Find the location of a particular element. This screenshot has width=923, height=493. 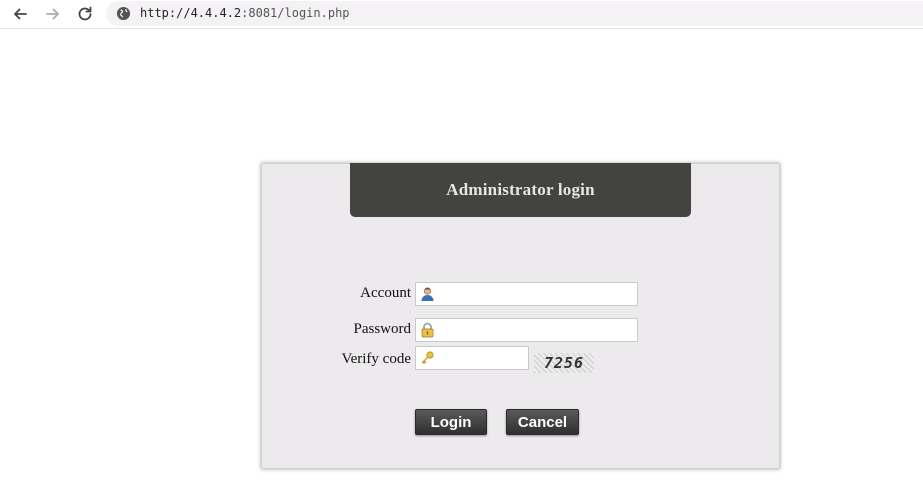

arrow-left-icon is located at coordinates (20, 14).